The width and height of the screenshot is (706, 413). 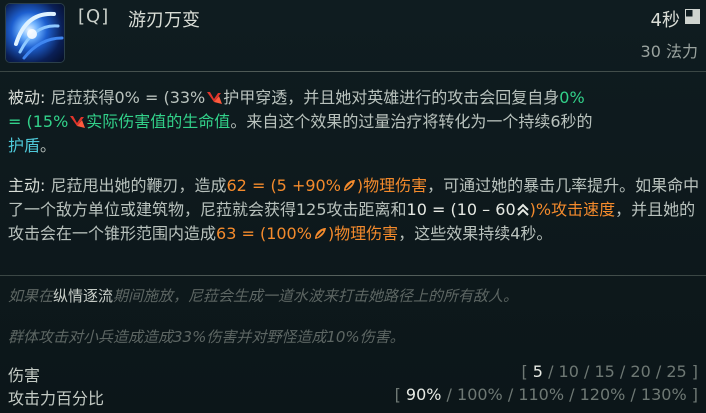 What do you see at coordinates (125, 97) in the screenshot?
I see `passive-text-1: 尼菈获得0% = (33%` at bounding box center [125, 97].